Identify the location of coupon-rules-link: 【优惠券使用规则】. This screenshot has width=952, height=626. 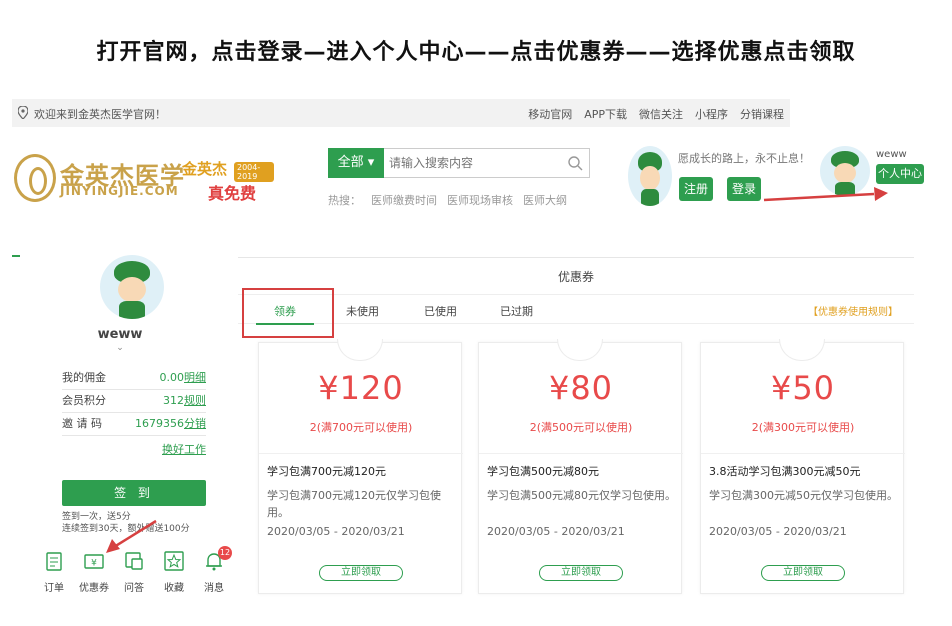
(853, 310).